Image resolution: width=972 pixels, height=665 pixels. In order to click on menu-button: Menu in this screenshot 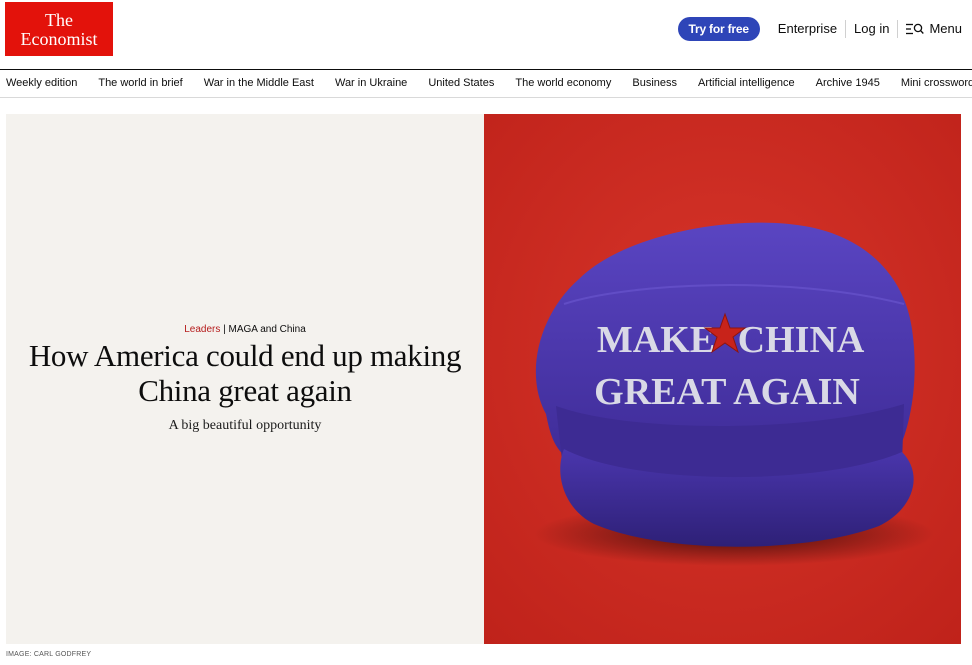, I will do `click(930, 29)`.